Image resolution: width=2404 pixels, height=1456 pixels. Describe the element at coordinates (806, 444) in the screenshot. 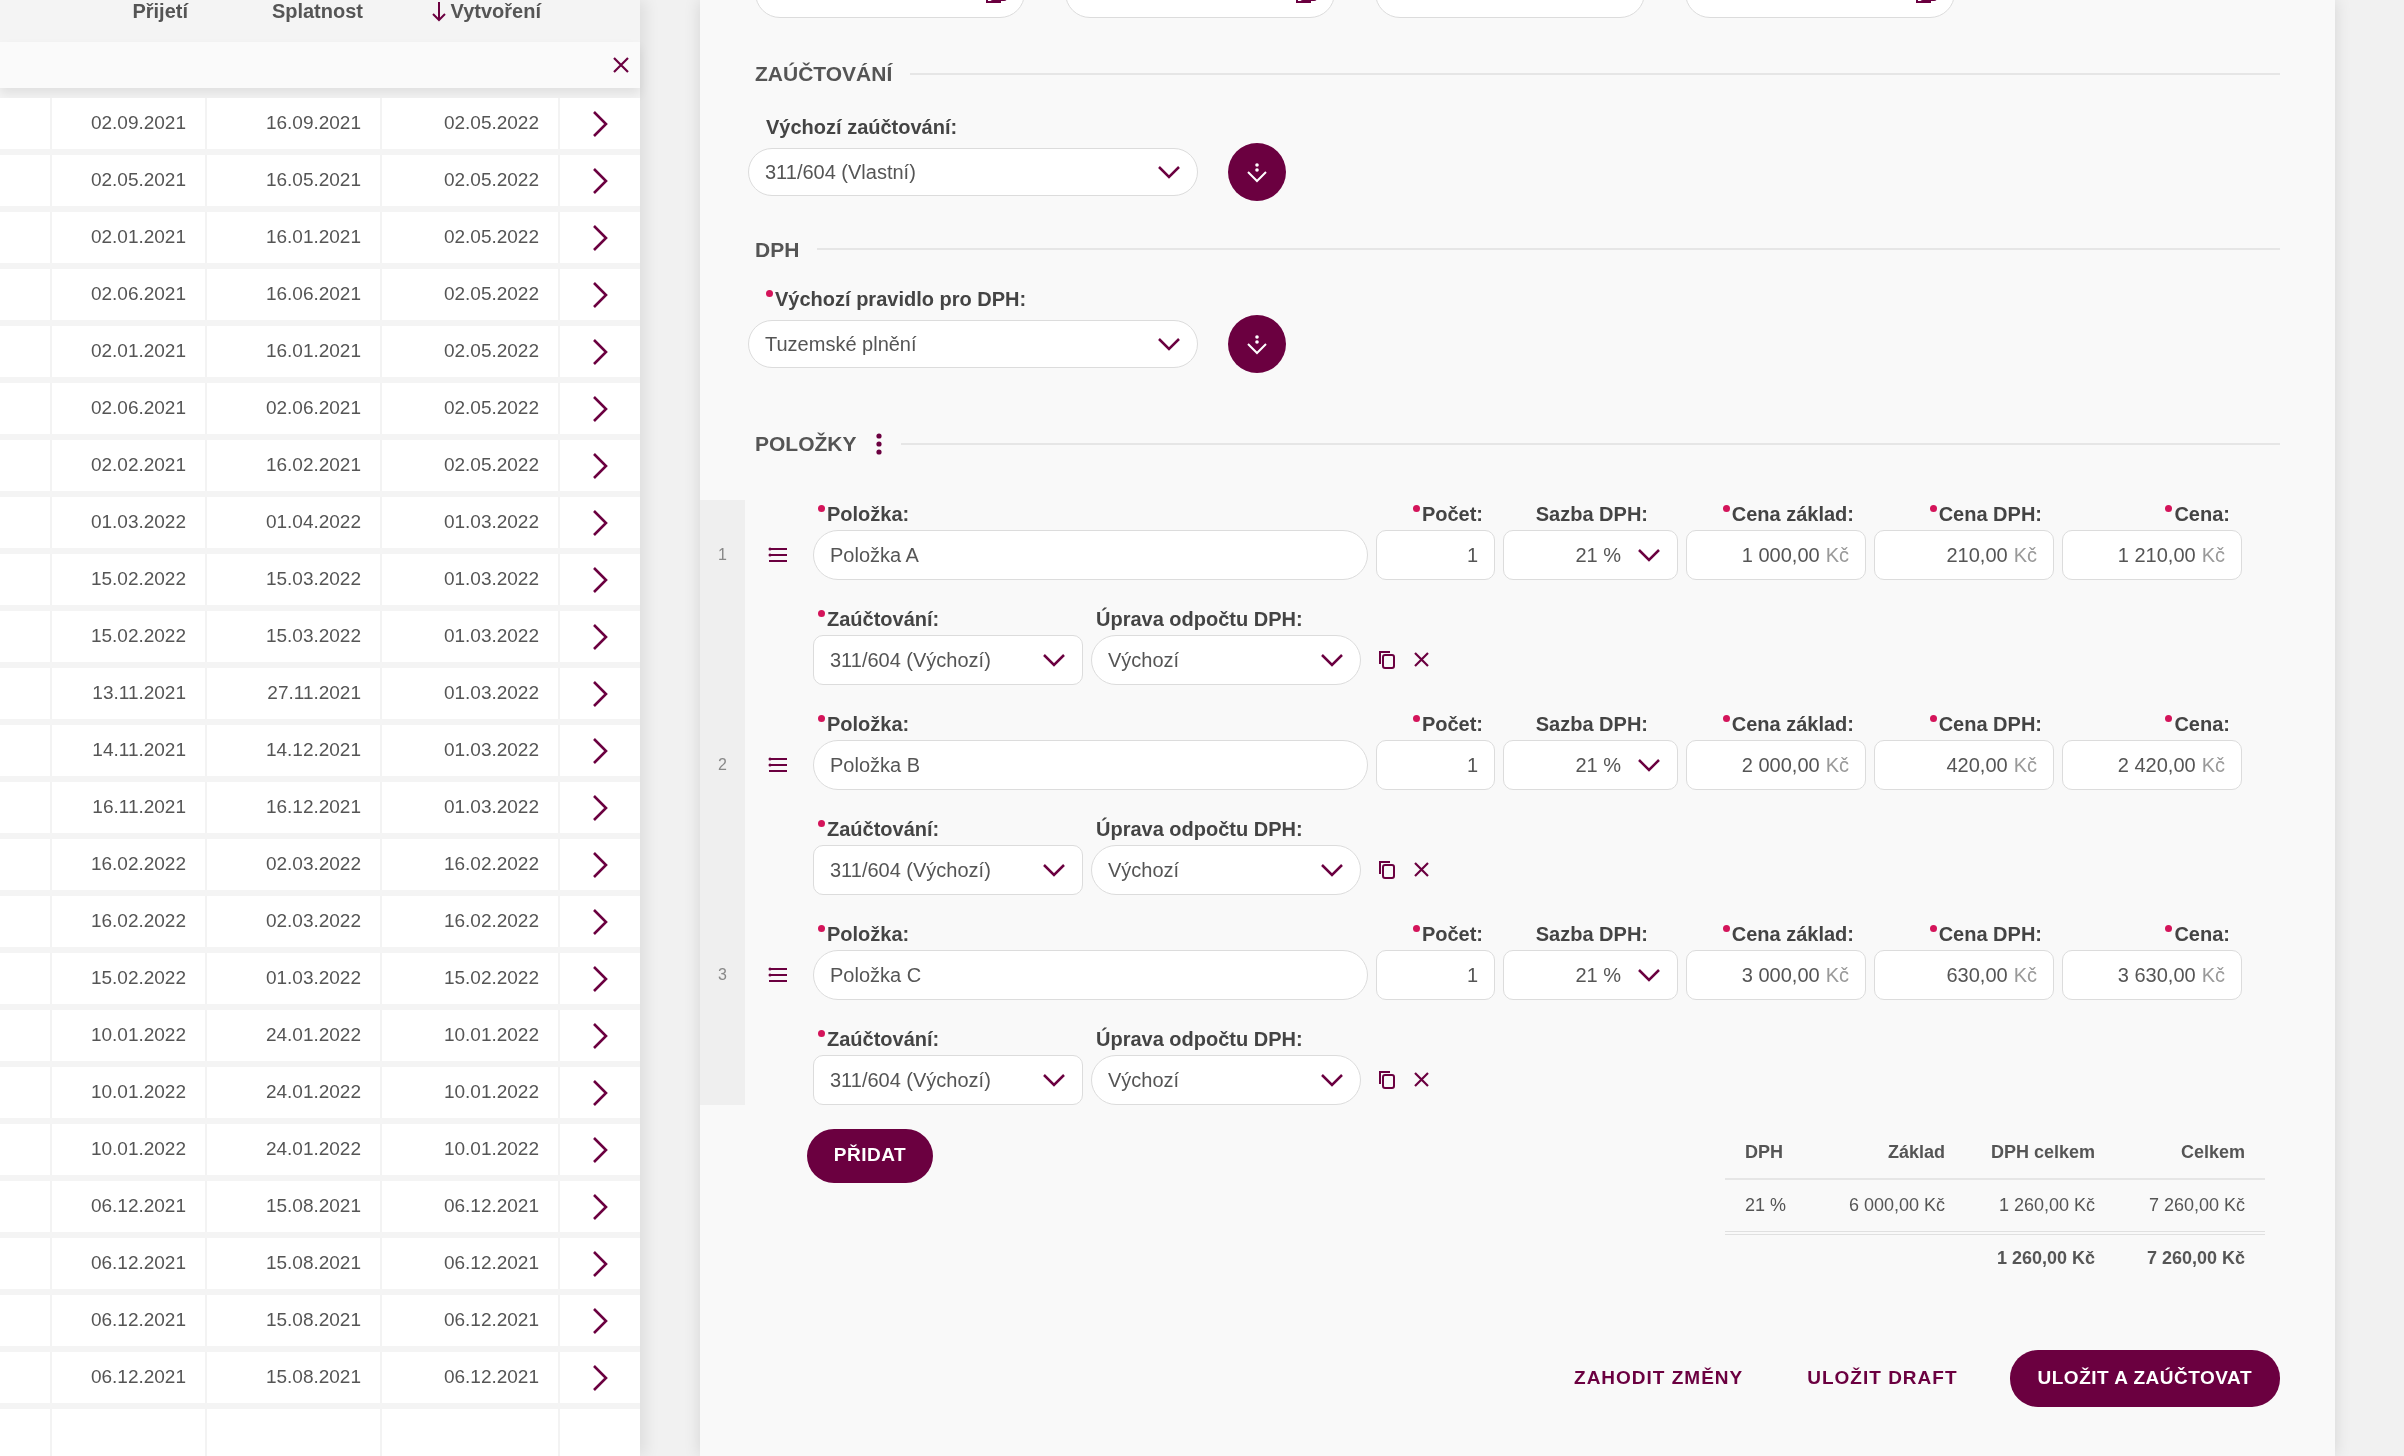

I see `section-heading: POLOŽKY` at that location.